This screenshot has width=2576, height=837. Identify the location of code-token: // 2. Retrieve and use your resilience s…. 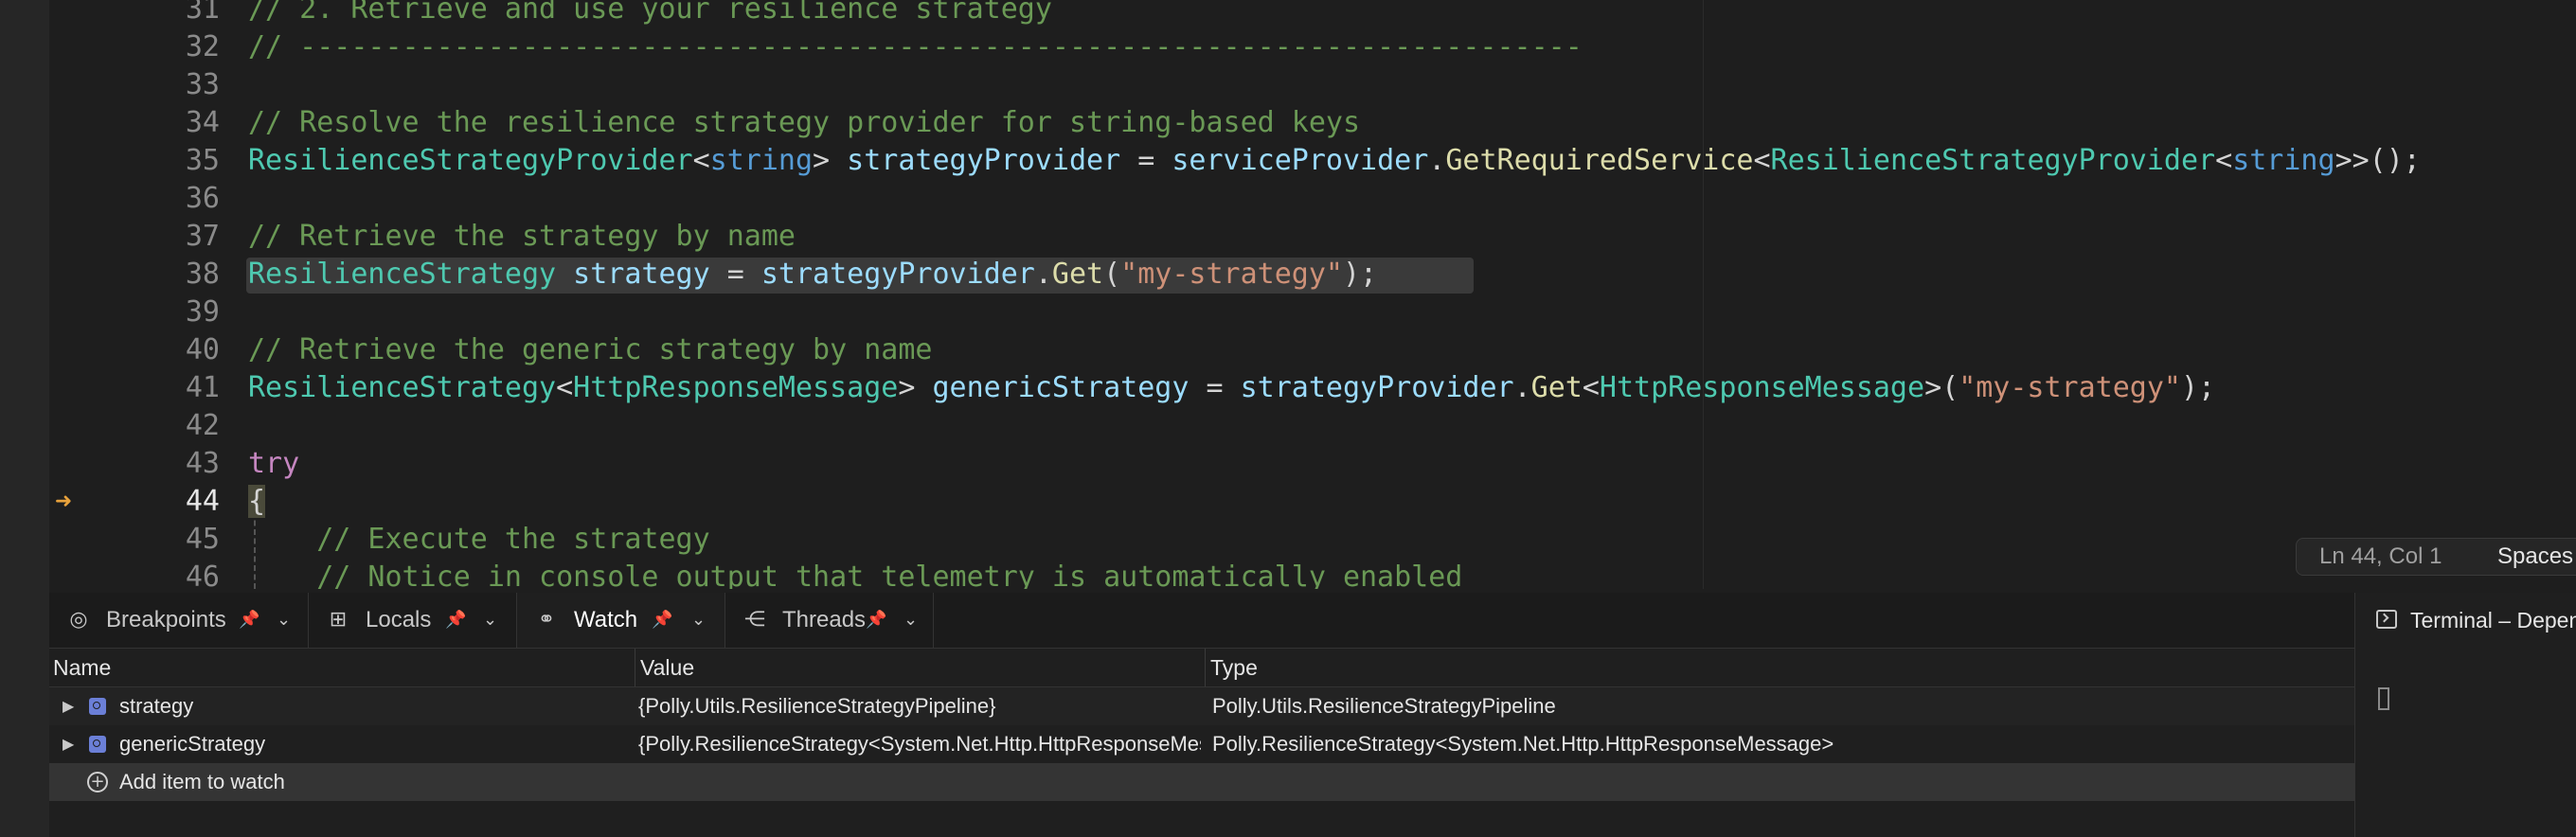
(650, 13).